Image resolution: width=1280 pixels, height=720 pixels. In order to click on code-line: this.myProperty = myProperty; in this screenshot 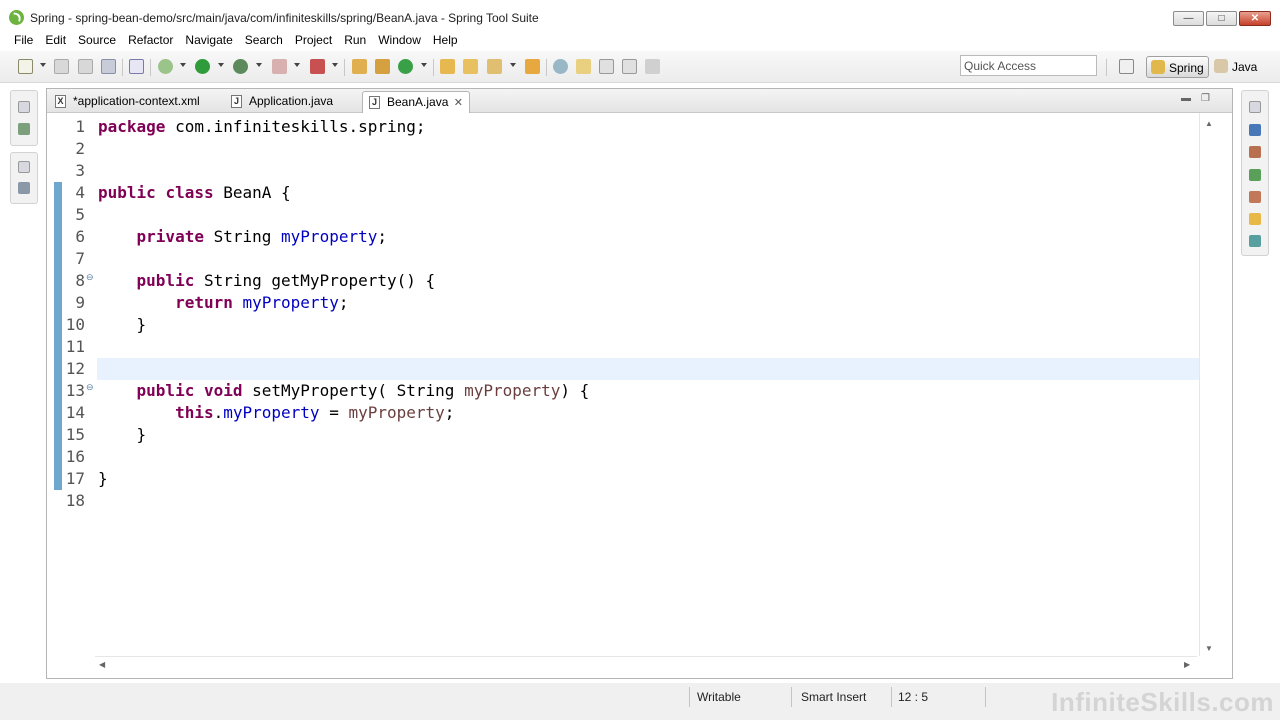, I will do `click(648, 413)`.